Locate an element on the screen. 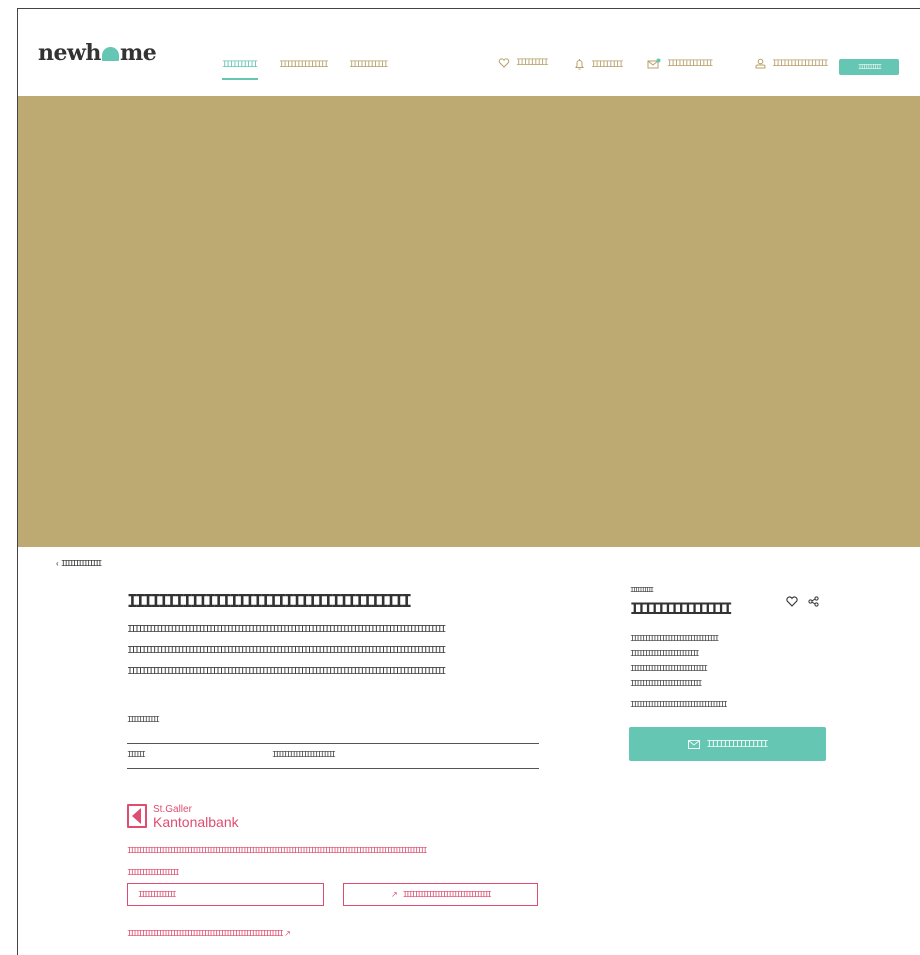  side-actions is located at coordinates (802, 601).